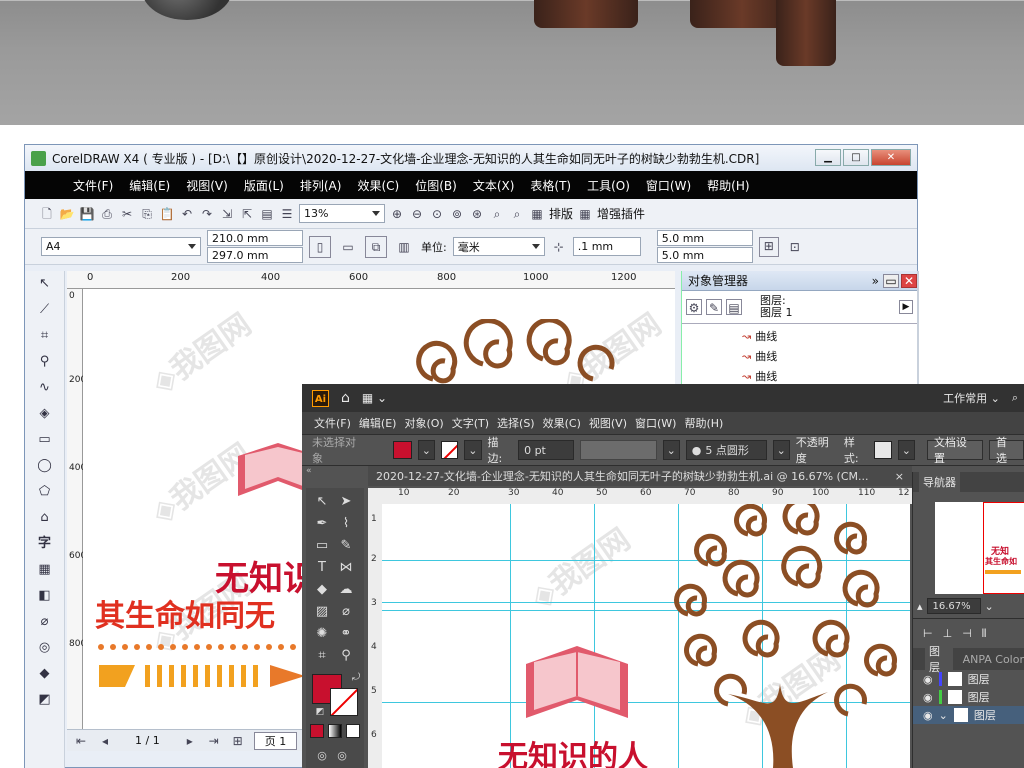  Describe the element at coordinates (44, 284) in the screenshot. I see `pick-tool-icon: ↖` at that location.